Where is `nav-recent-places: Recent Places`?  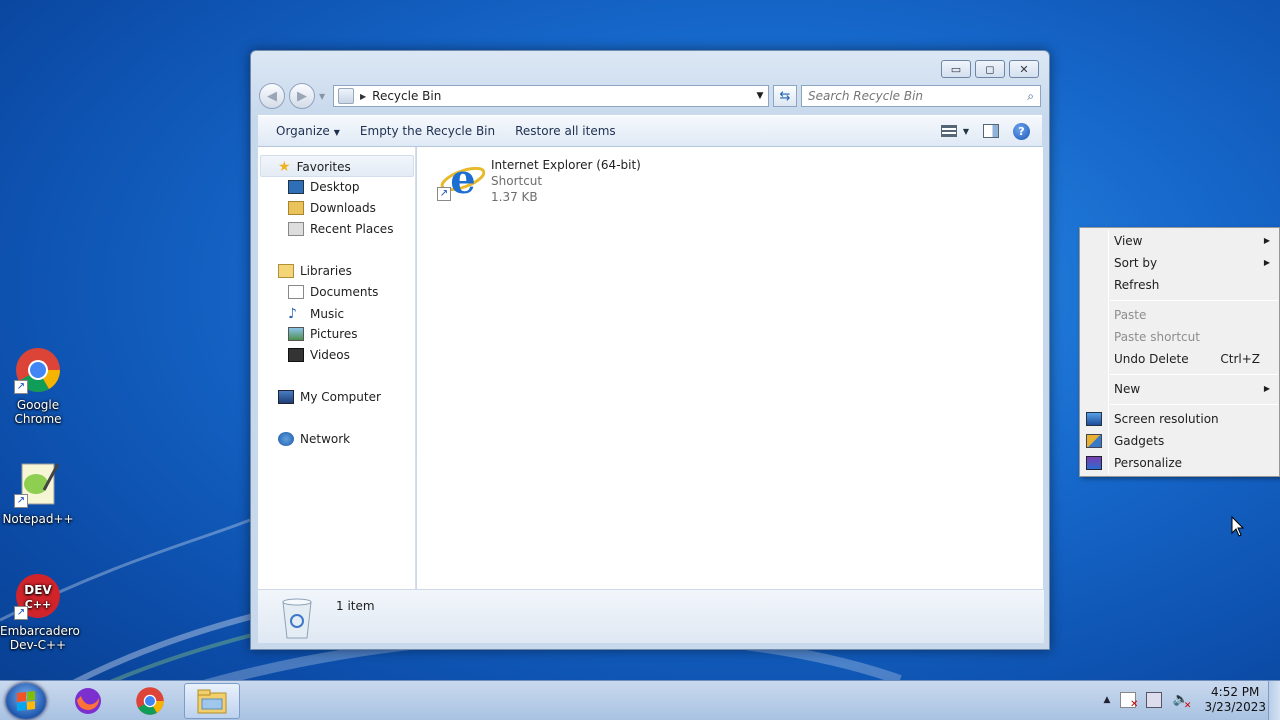
nav-recent-places: Recent Places is located at coordinates (340, 229).